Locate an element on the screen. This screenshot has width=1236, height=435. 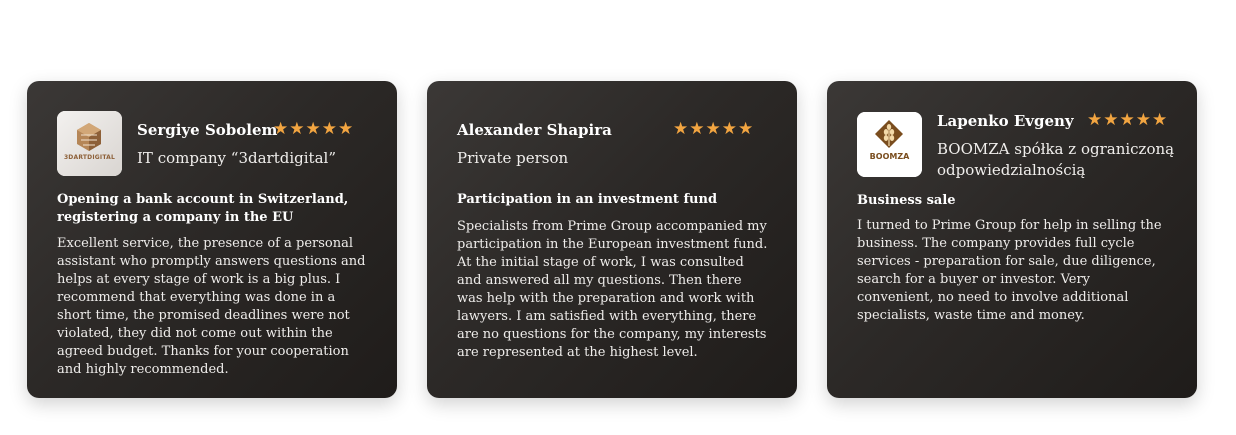
review-subject: Business sale is located at coordinates (906, 200).